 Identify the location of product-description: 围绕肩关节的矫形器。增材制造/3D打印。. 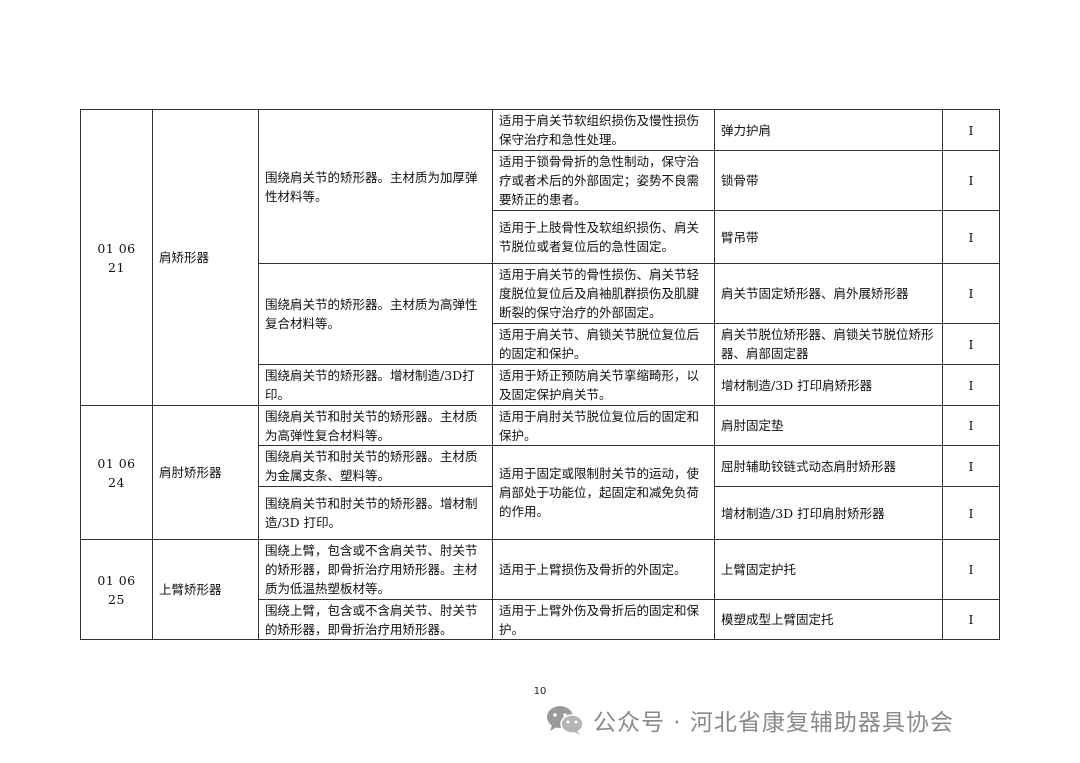
(375, 385).